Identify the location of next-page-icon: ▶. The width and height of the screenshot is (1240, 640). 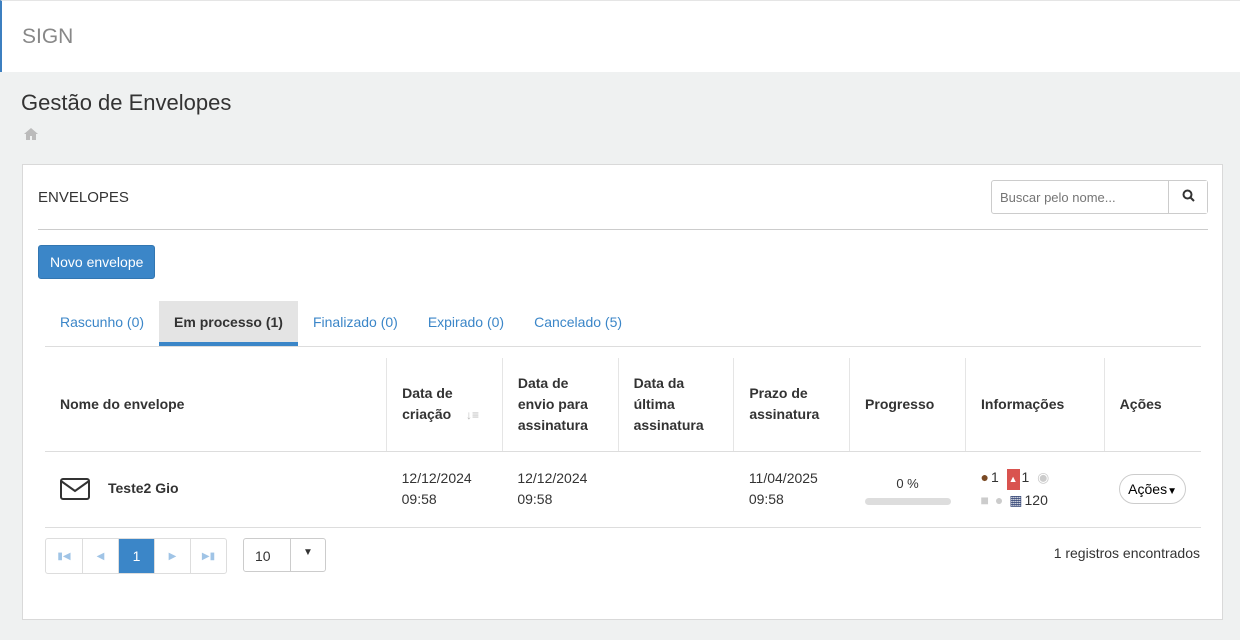
(172, 556).